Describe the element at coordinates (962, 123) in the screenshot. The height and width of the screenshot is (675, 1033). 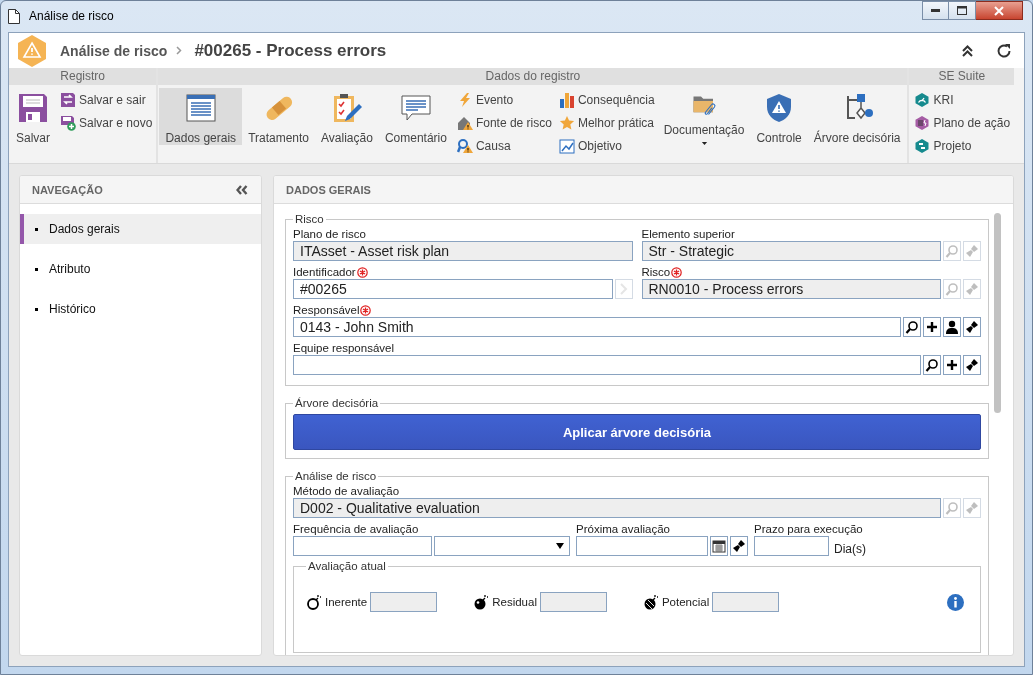
I see `ribbon-button: Plano de ação` at that location.